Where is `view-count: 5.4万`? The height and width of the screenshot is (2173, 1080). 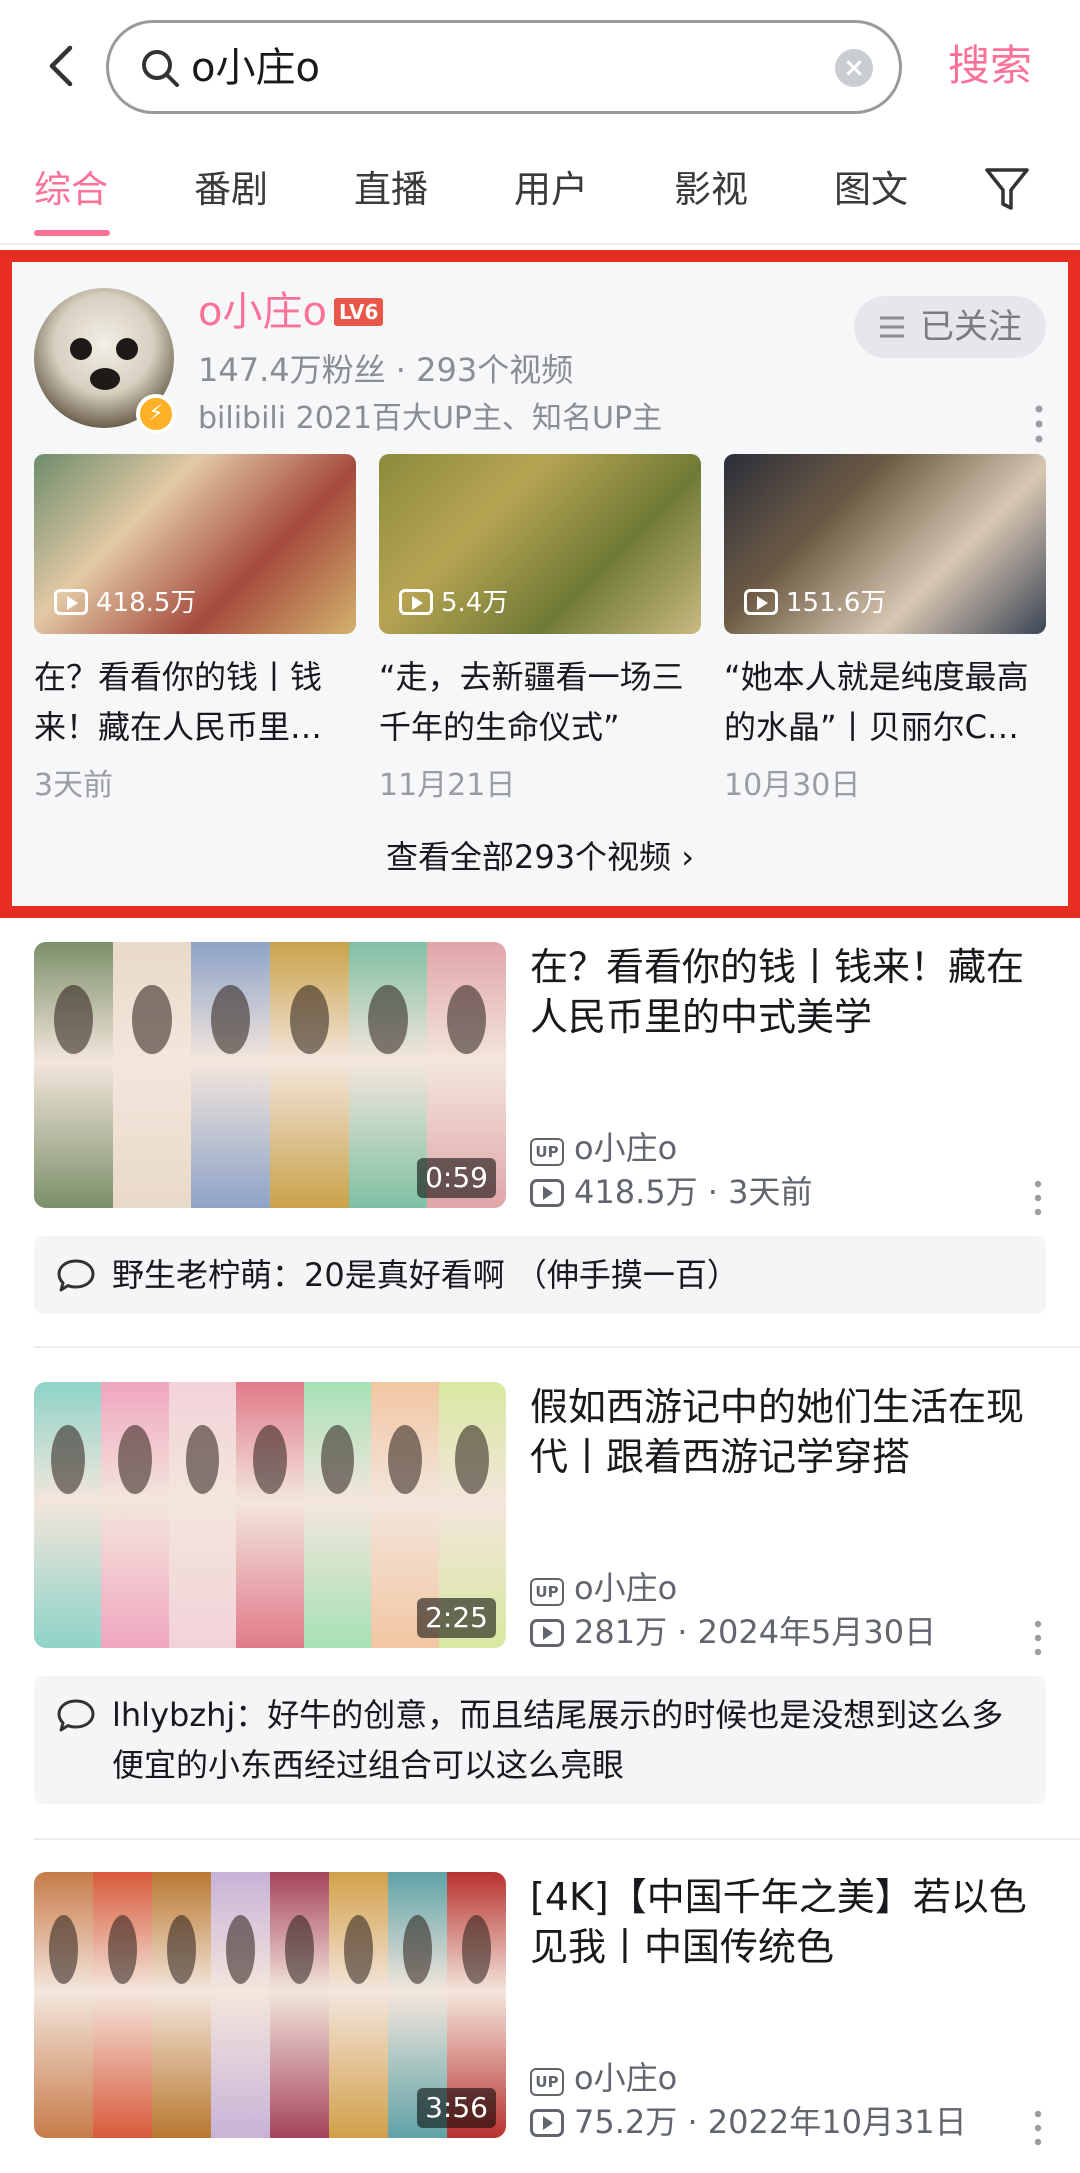
view-count: 5.4万 is located at coordinates (453, 603).